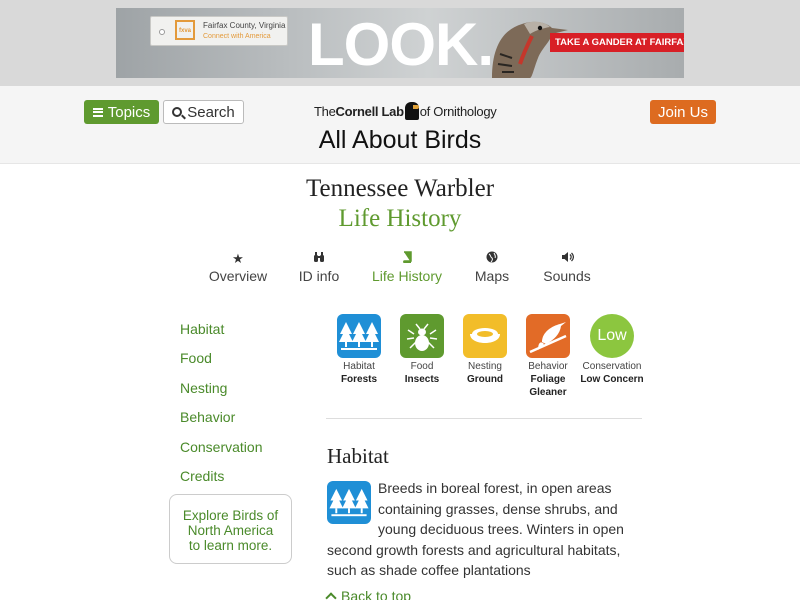  I want to click on fact-card-habitat: Habitat Forests, so click(359, 350).